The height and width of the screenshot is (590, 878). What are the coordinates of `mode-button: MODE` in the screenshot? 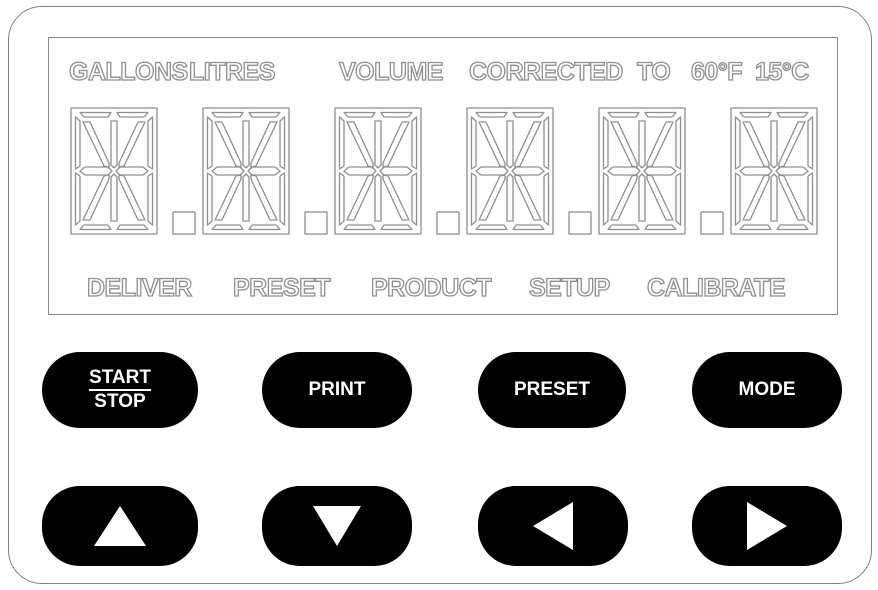 It's located at (767, 390).